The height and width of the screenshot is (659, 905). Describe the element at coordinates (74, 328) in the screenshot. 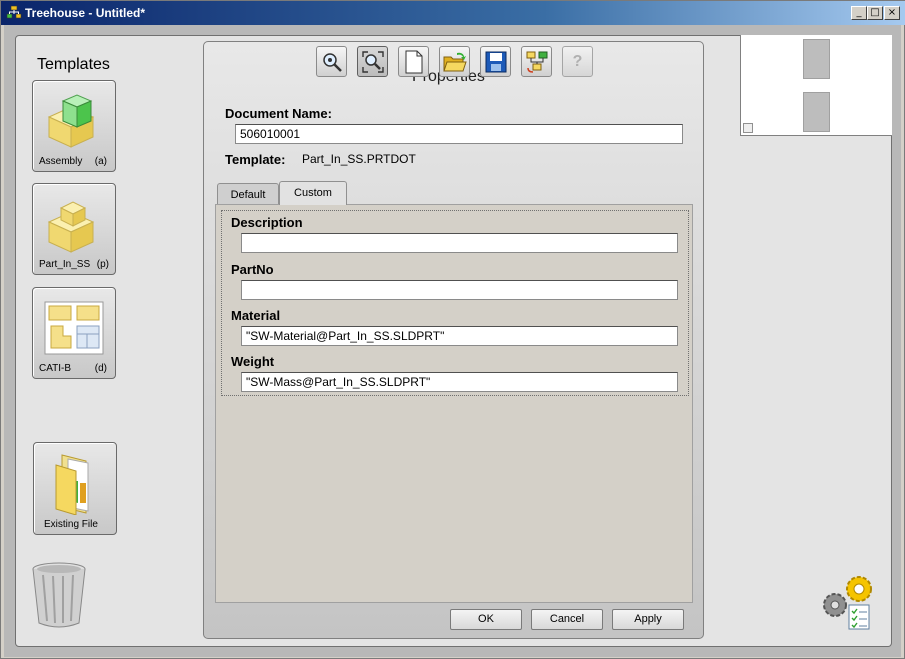

I see `drawing-icon` at that location.